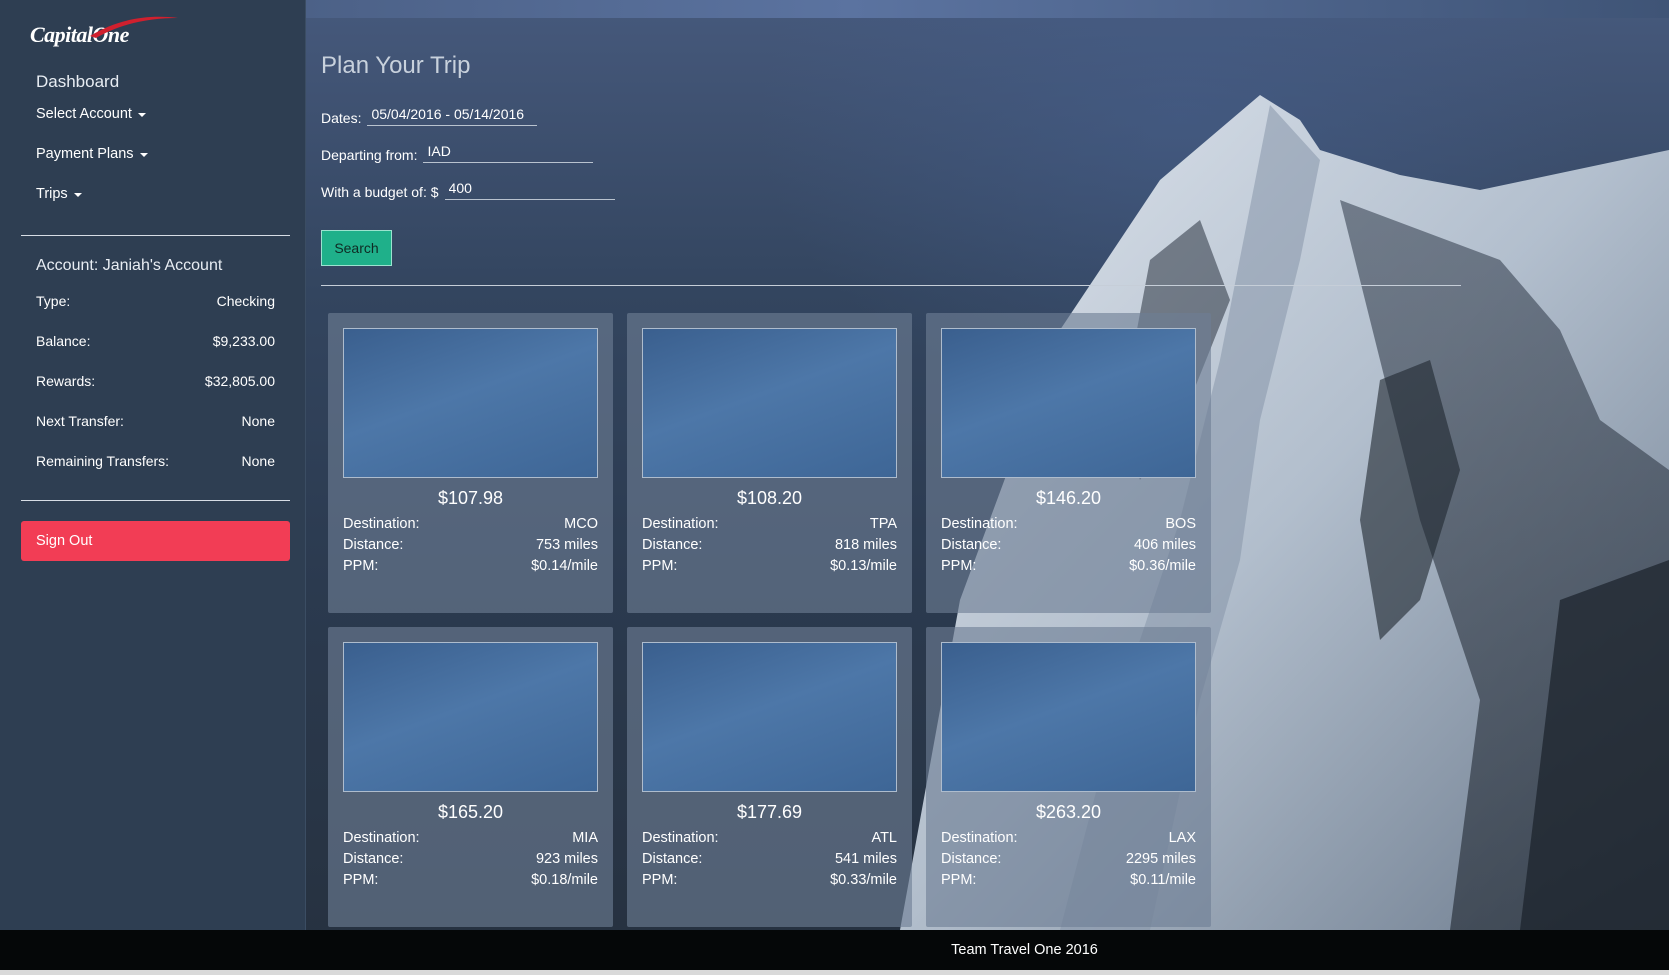  What do you see at coordinates (564, 880) in the screenshot?
I see `row-value: $0.18/mile` at bounding box center [564, 880].